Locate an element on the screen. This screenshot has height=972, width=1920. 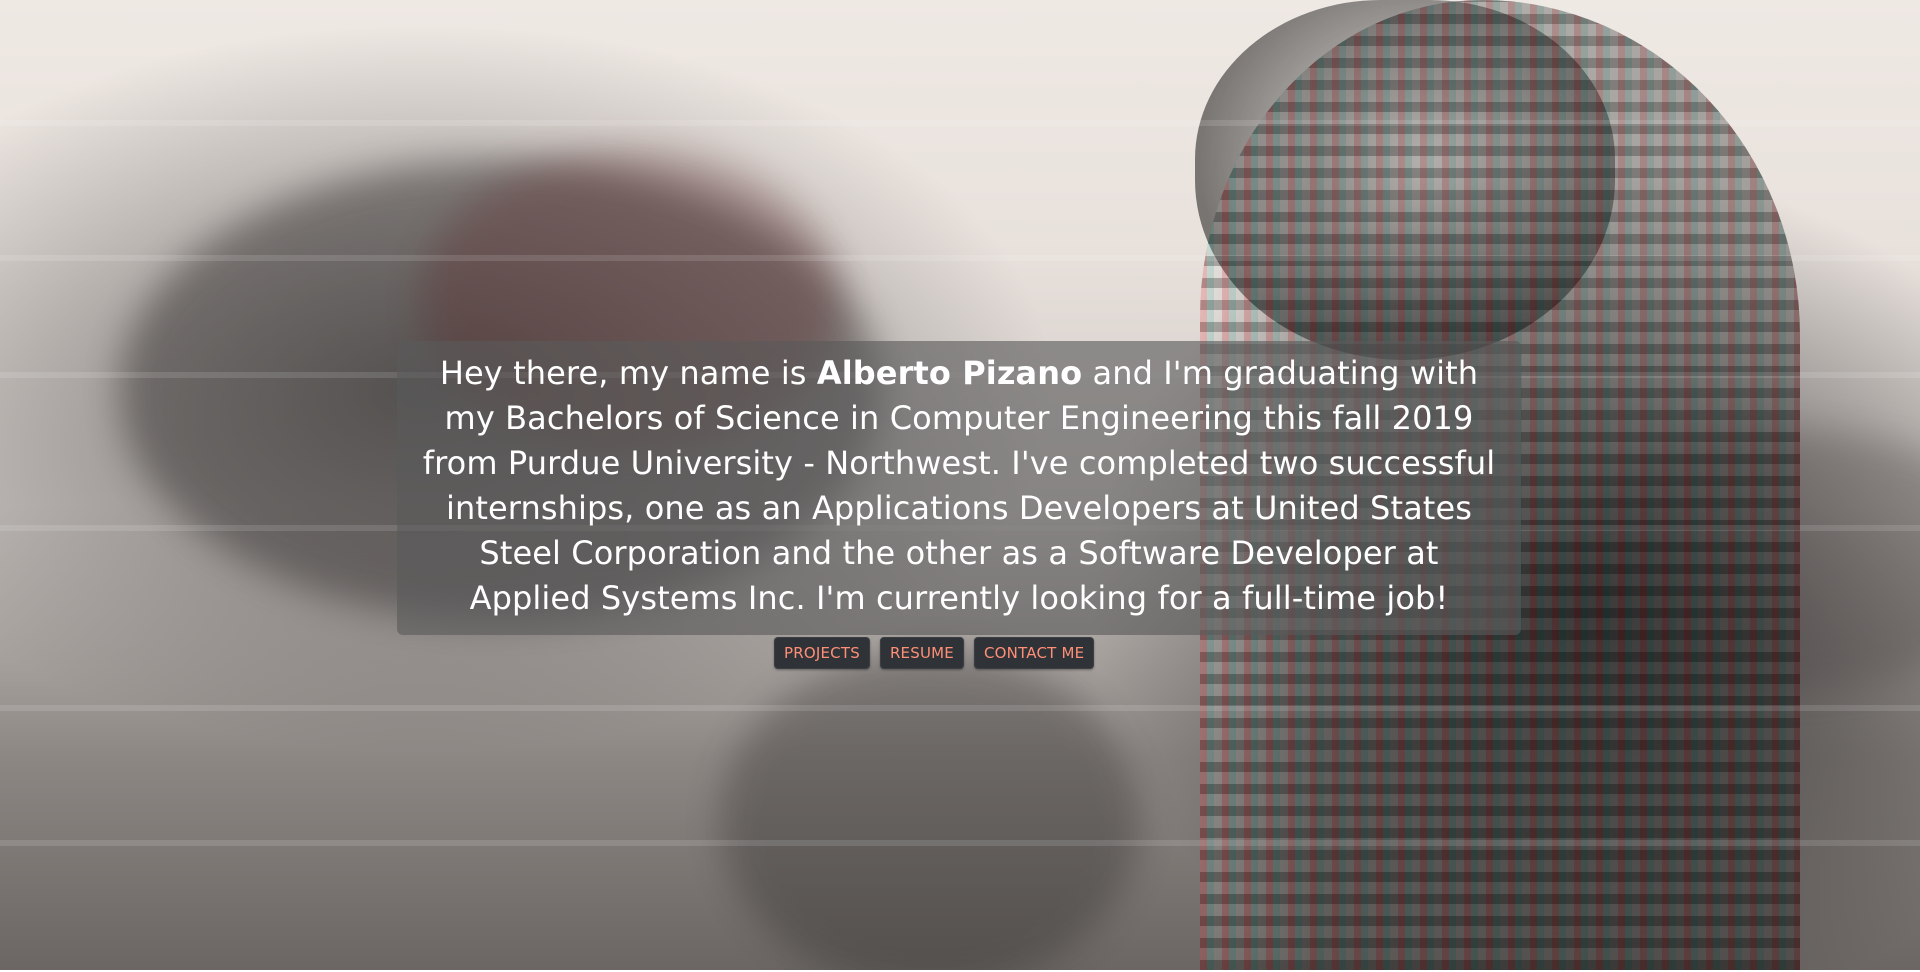
intro-name: Alberto Pizano is located at coordinates (949, 373).